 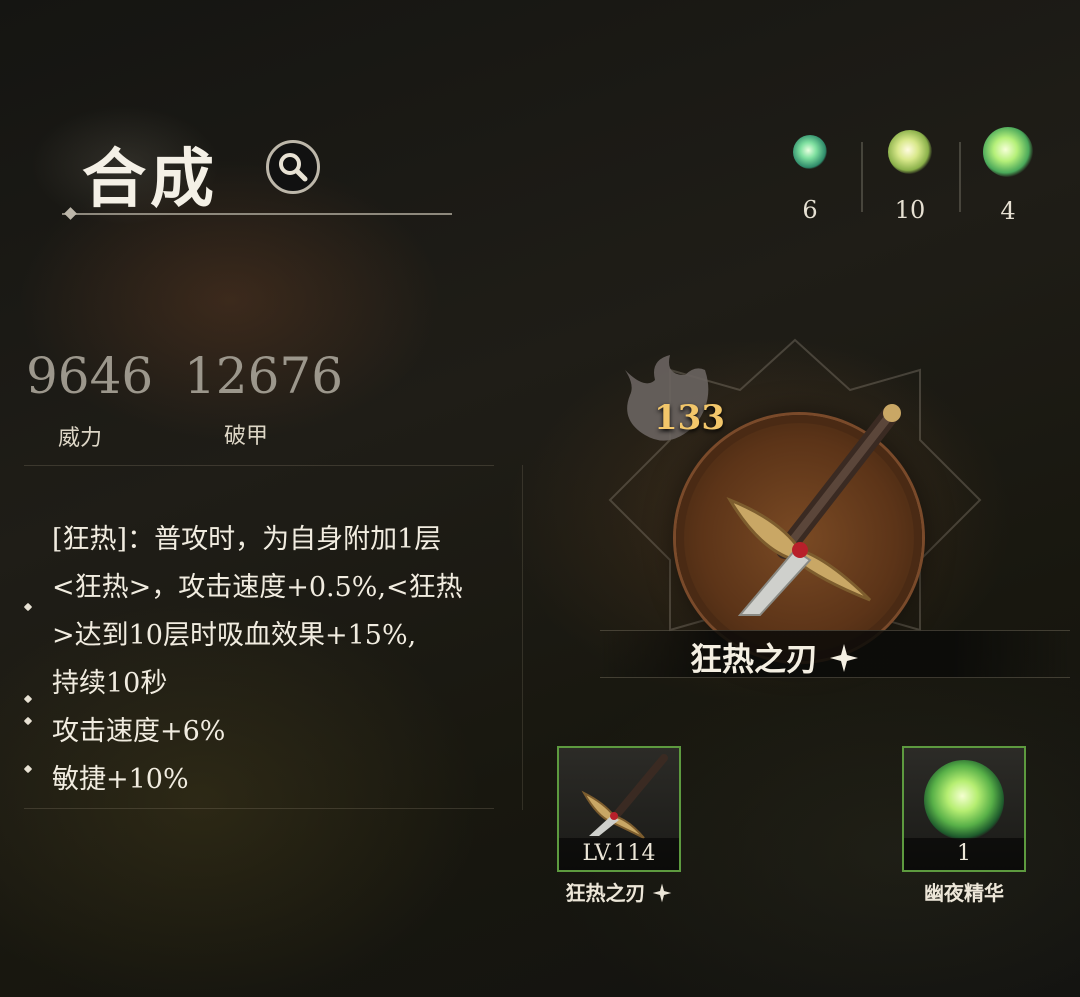 I want to click on stat-armor-break-label: 破甲, so click(x=246, y=436).